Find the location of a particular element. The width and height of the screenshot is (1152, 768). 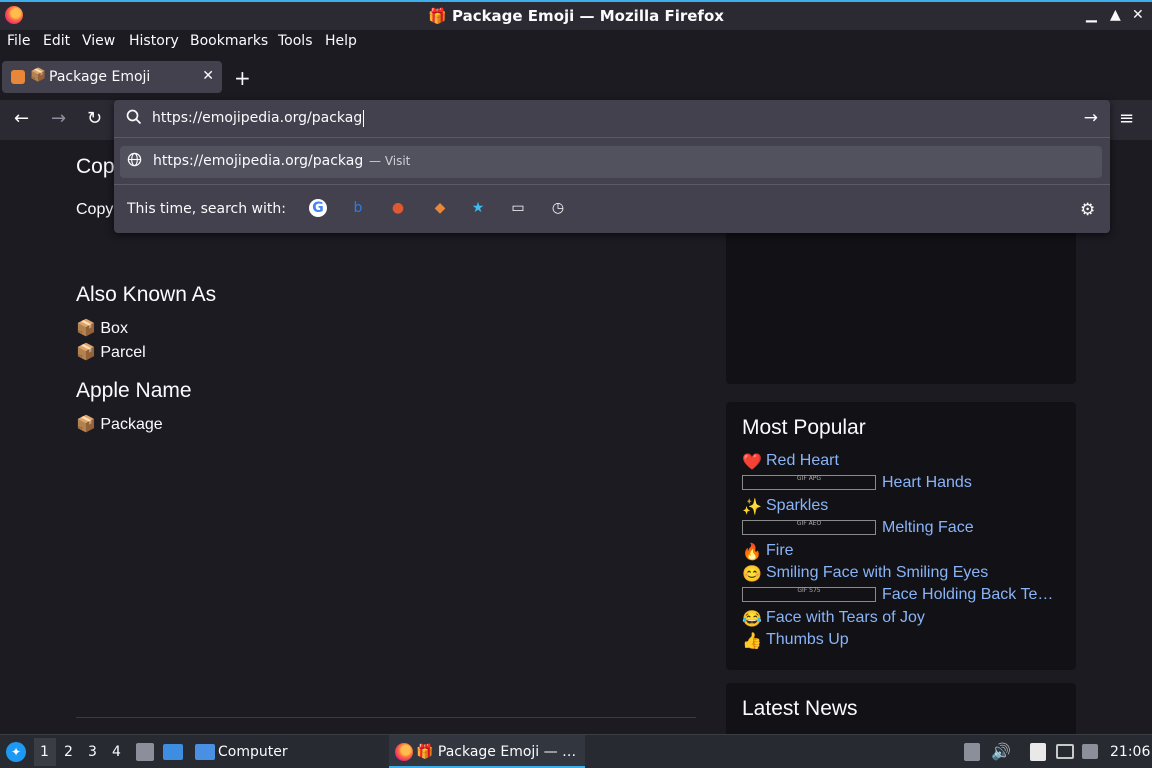

tab-package-emoji: 📦 Package Emoji ✕ is located at coordinates (112, 77).